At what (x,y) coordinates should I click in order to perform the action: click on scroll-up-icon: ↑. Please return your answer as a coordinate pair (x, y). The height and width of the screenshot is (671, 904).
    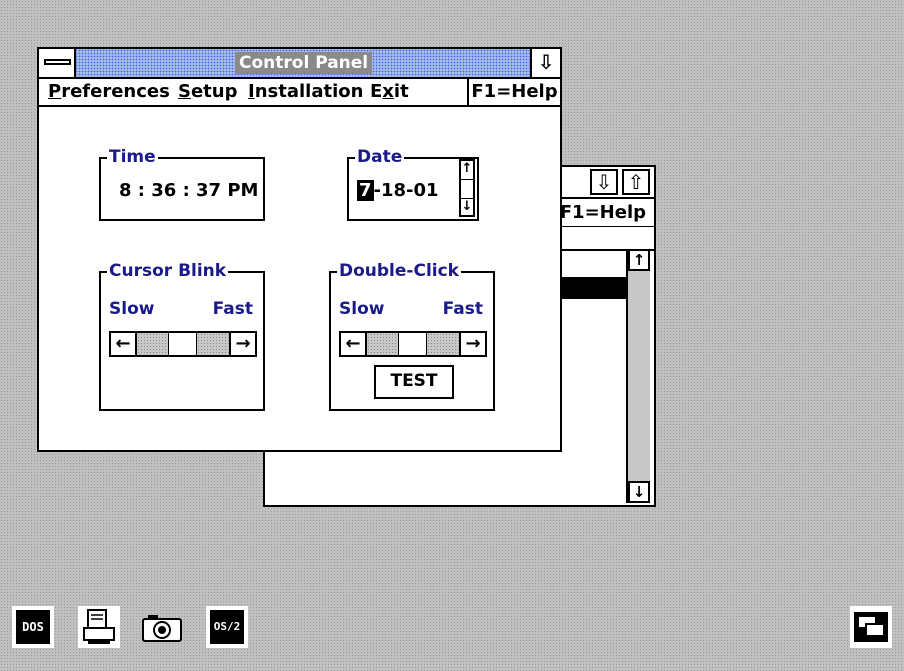
    Looking at the image, I should click on (639, 260).